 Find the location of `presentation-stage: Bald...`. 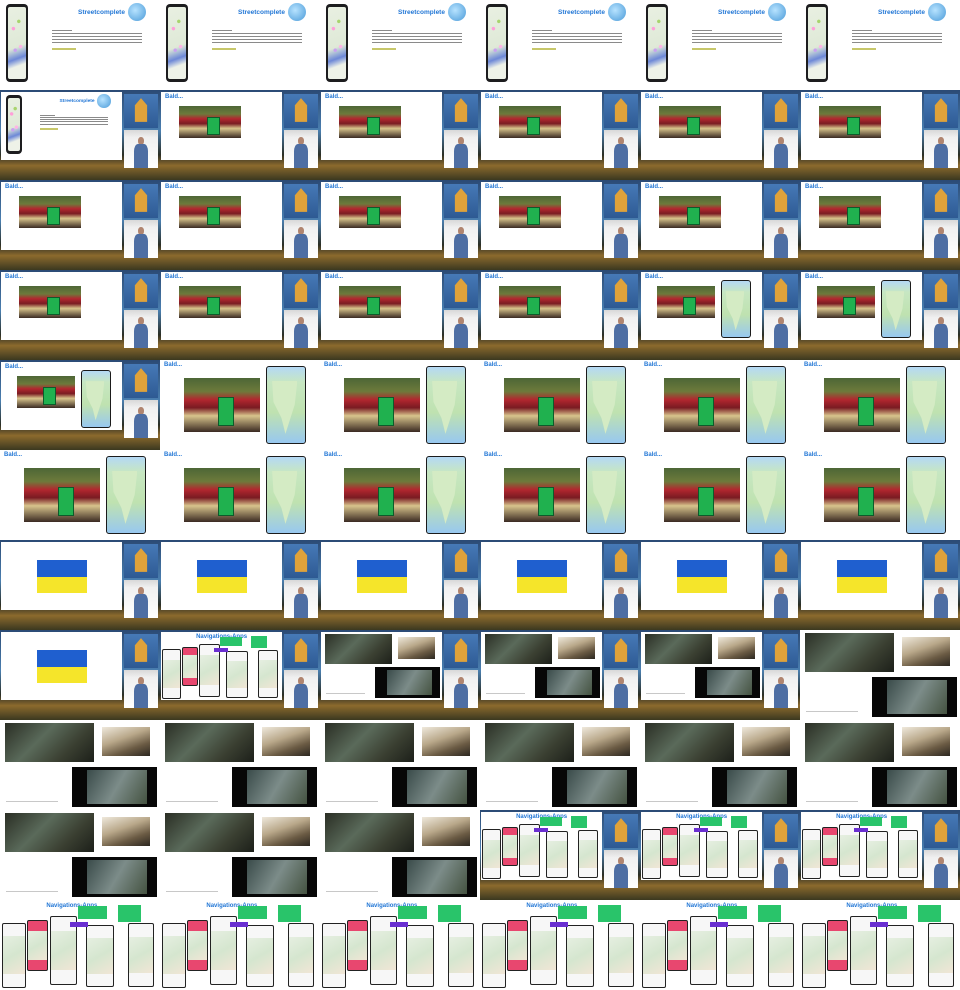

presentation-stage: Bald... is located at coordinates (240, 405).